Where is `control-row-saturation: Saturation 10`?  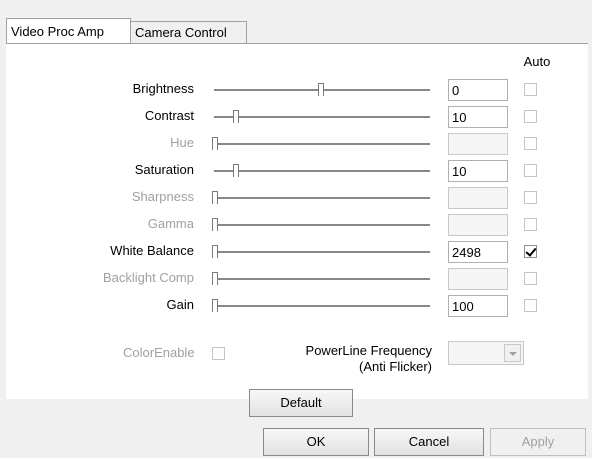
control-row-saturation: Saturation 10 is located at coordinates (296, 171).